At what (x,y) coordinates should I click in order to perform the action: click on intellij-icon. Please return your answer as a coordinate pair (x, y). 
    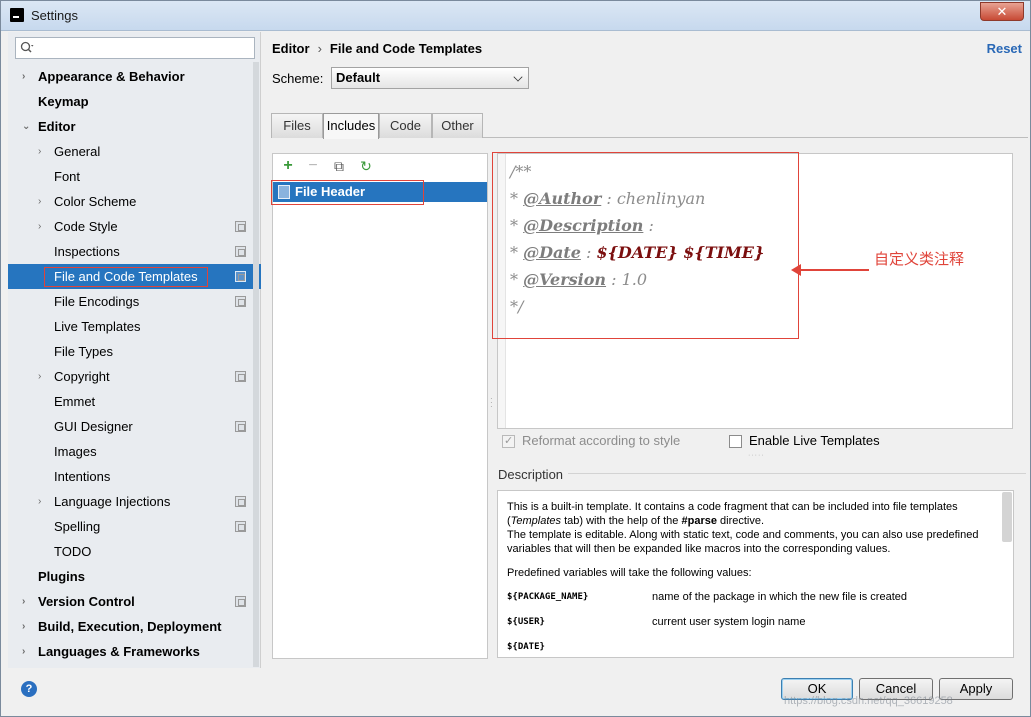
    Looking at the image, I should click on (17, 15).